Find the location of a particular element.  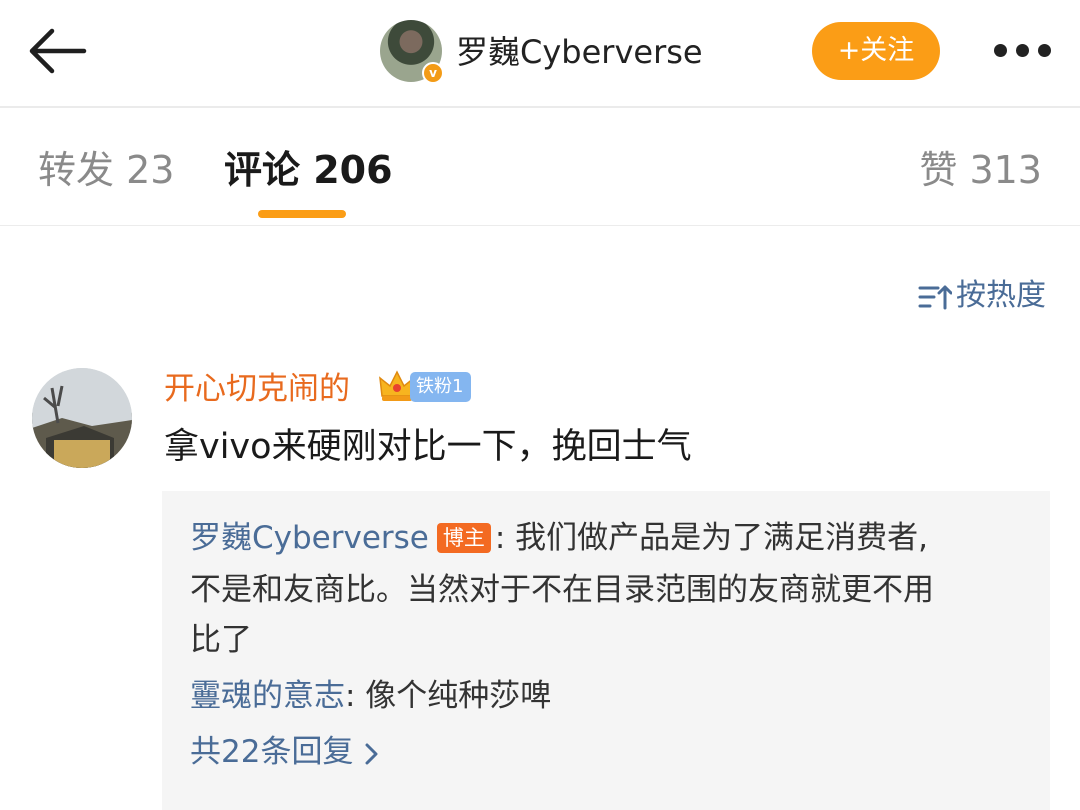

fan-level-badge: 铁粉1 is located at coordinates (441, 387).